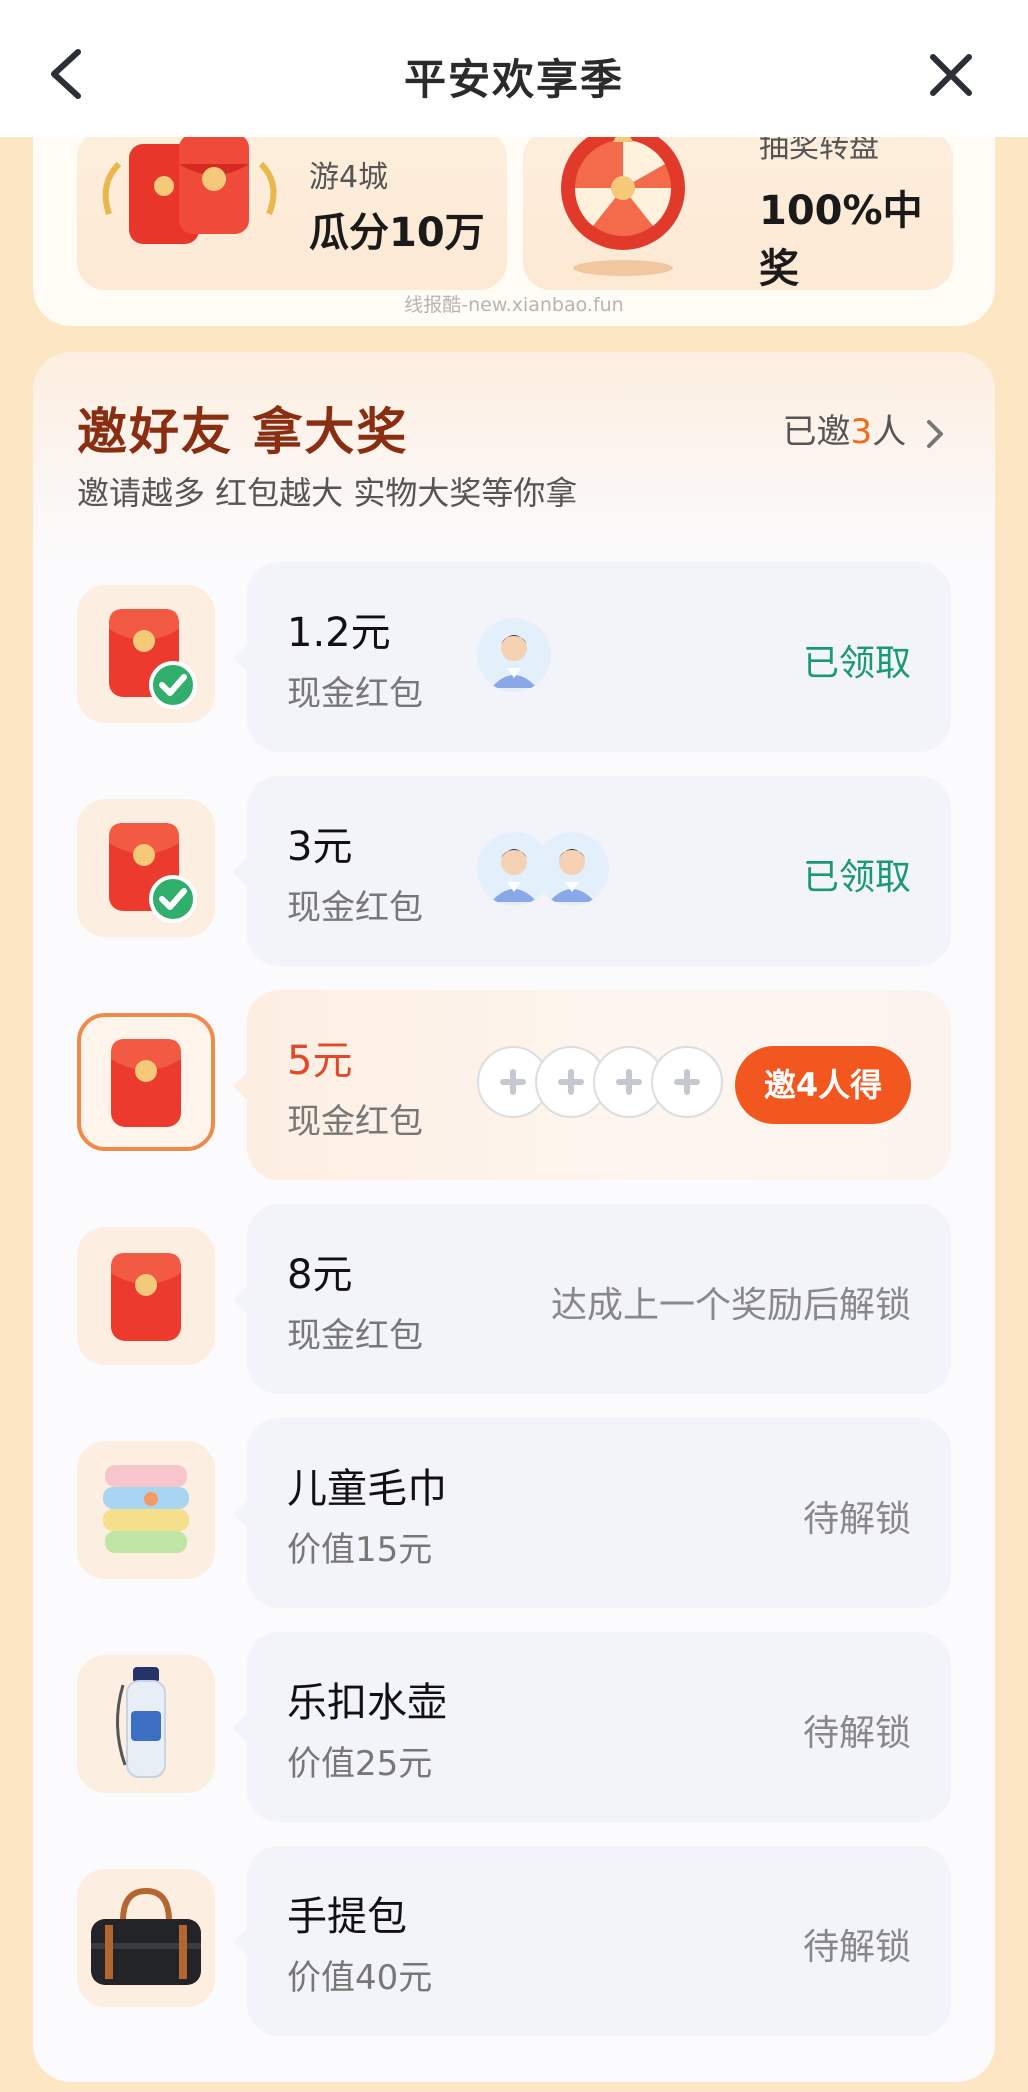 This screenshot has width=1028, height=2092. I want to click on reward-card: 8元 现金红包 达成上一个奖励后解锁, so click(599, 1299).